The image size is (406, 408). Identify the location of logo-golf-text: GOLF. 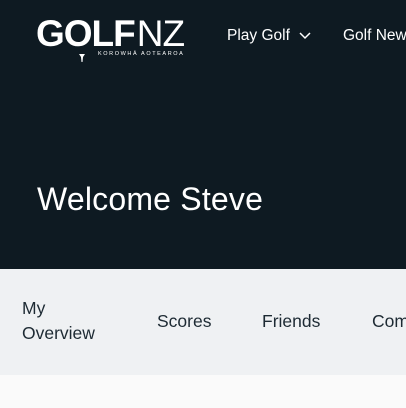
(86, 33).